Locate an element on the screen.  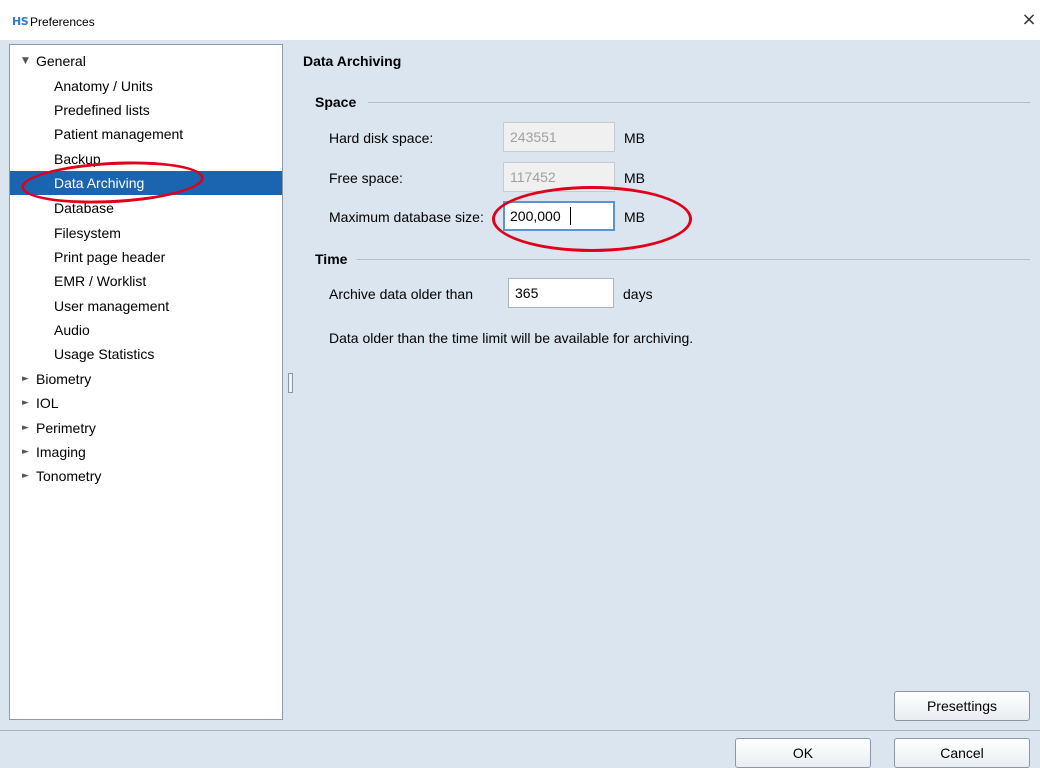
app-logo-icon: HS is located at coordinates (20, 21).